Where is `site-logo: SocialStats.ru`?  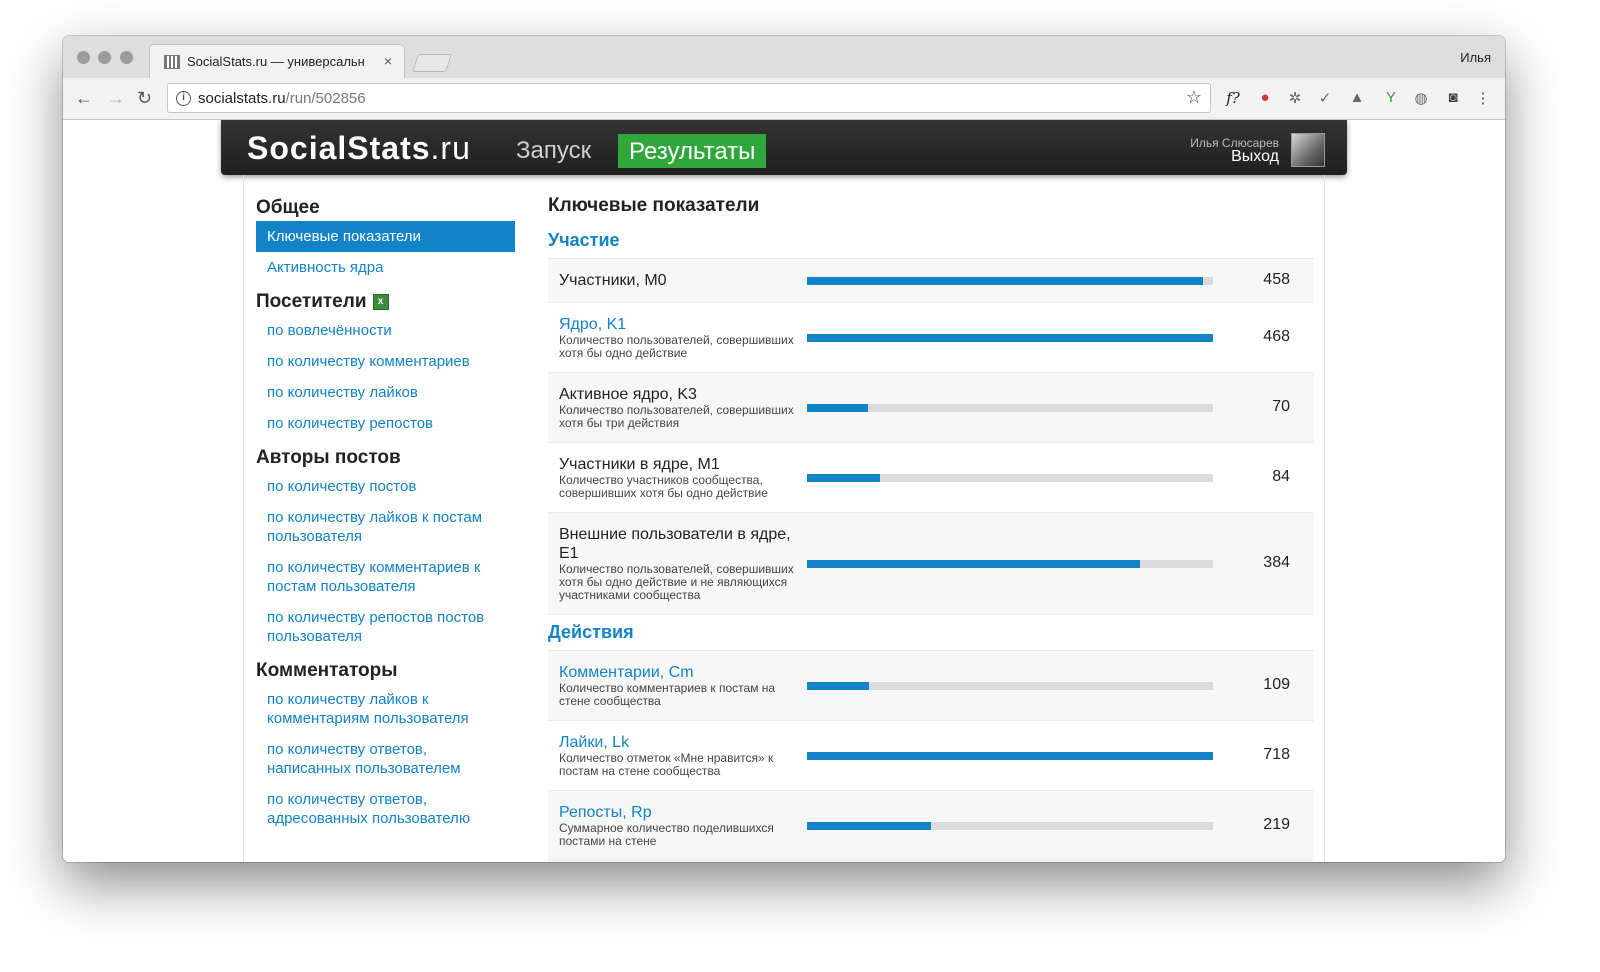
site-logo: SocialStats.ru is located at coordinates (359, 148).